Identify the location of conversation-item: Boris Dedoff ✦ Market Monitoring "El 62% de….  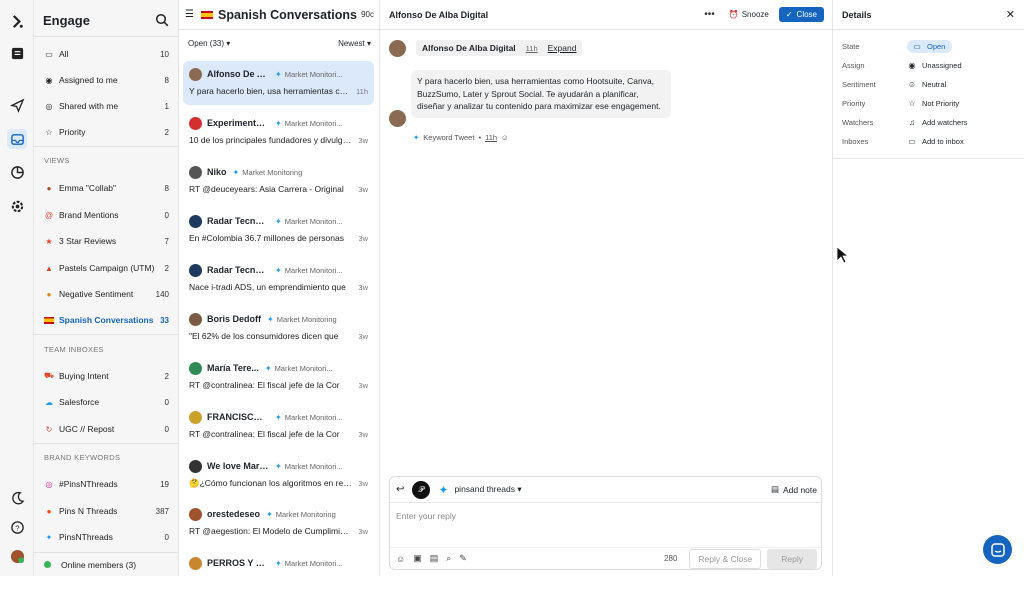
(278, 328).